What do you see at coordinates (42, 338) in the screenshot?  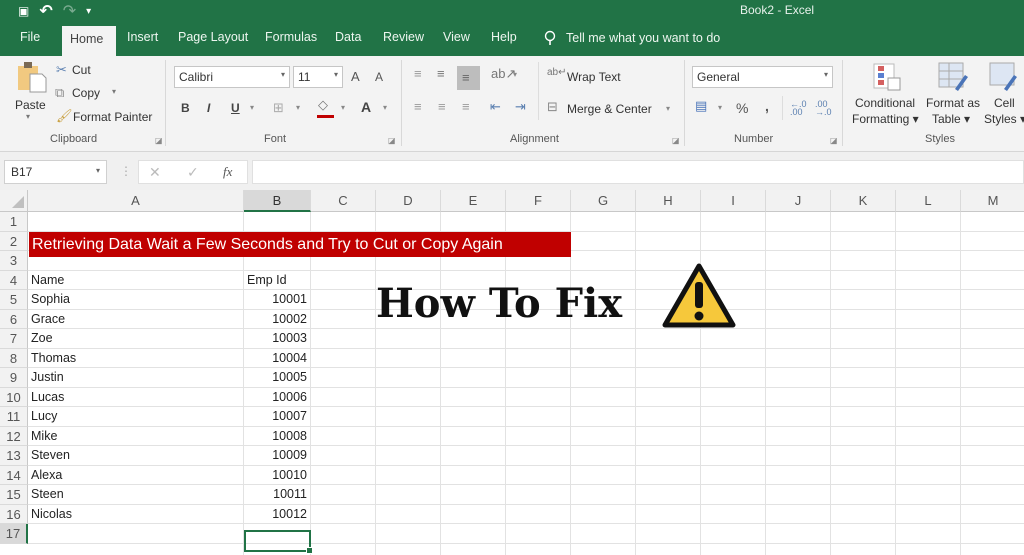 I see `name-cell: Zoe` at bounding box center [42, 338].